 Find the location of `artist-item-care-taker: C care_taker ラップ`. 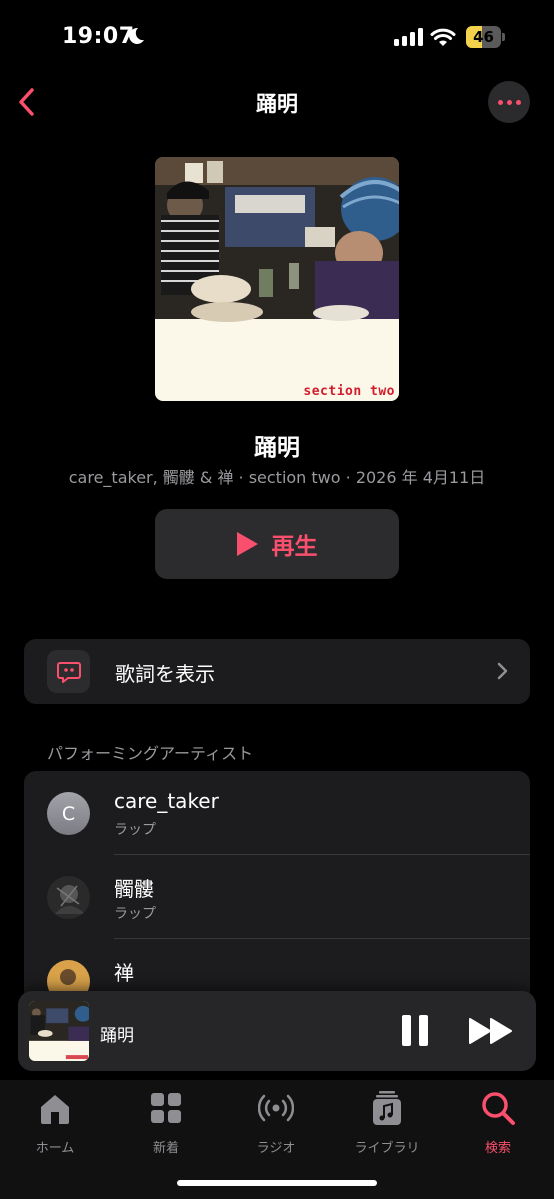

artist-item-care-taker: C care_taker ラップ is located at coordinates (277, 813).